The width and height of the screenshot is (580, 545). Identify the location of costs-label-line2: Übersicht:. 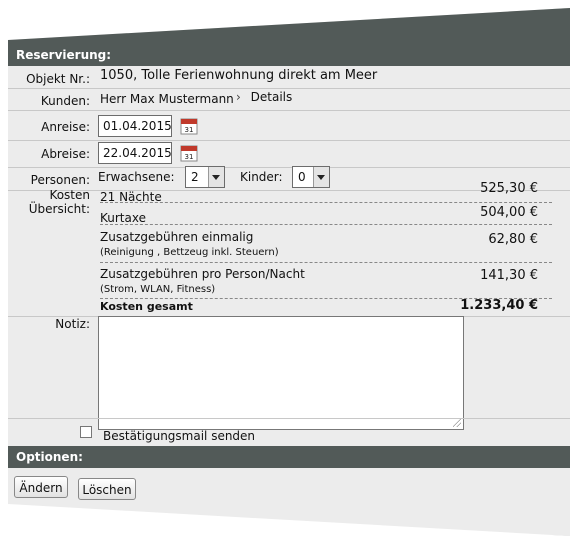
(59, 209).